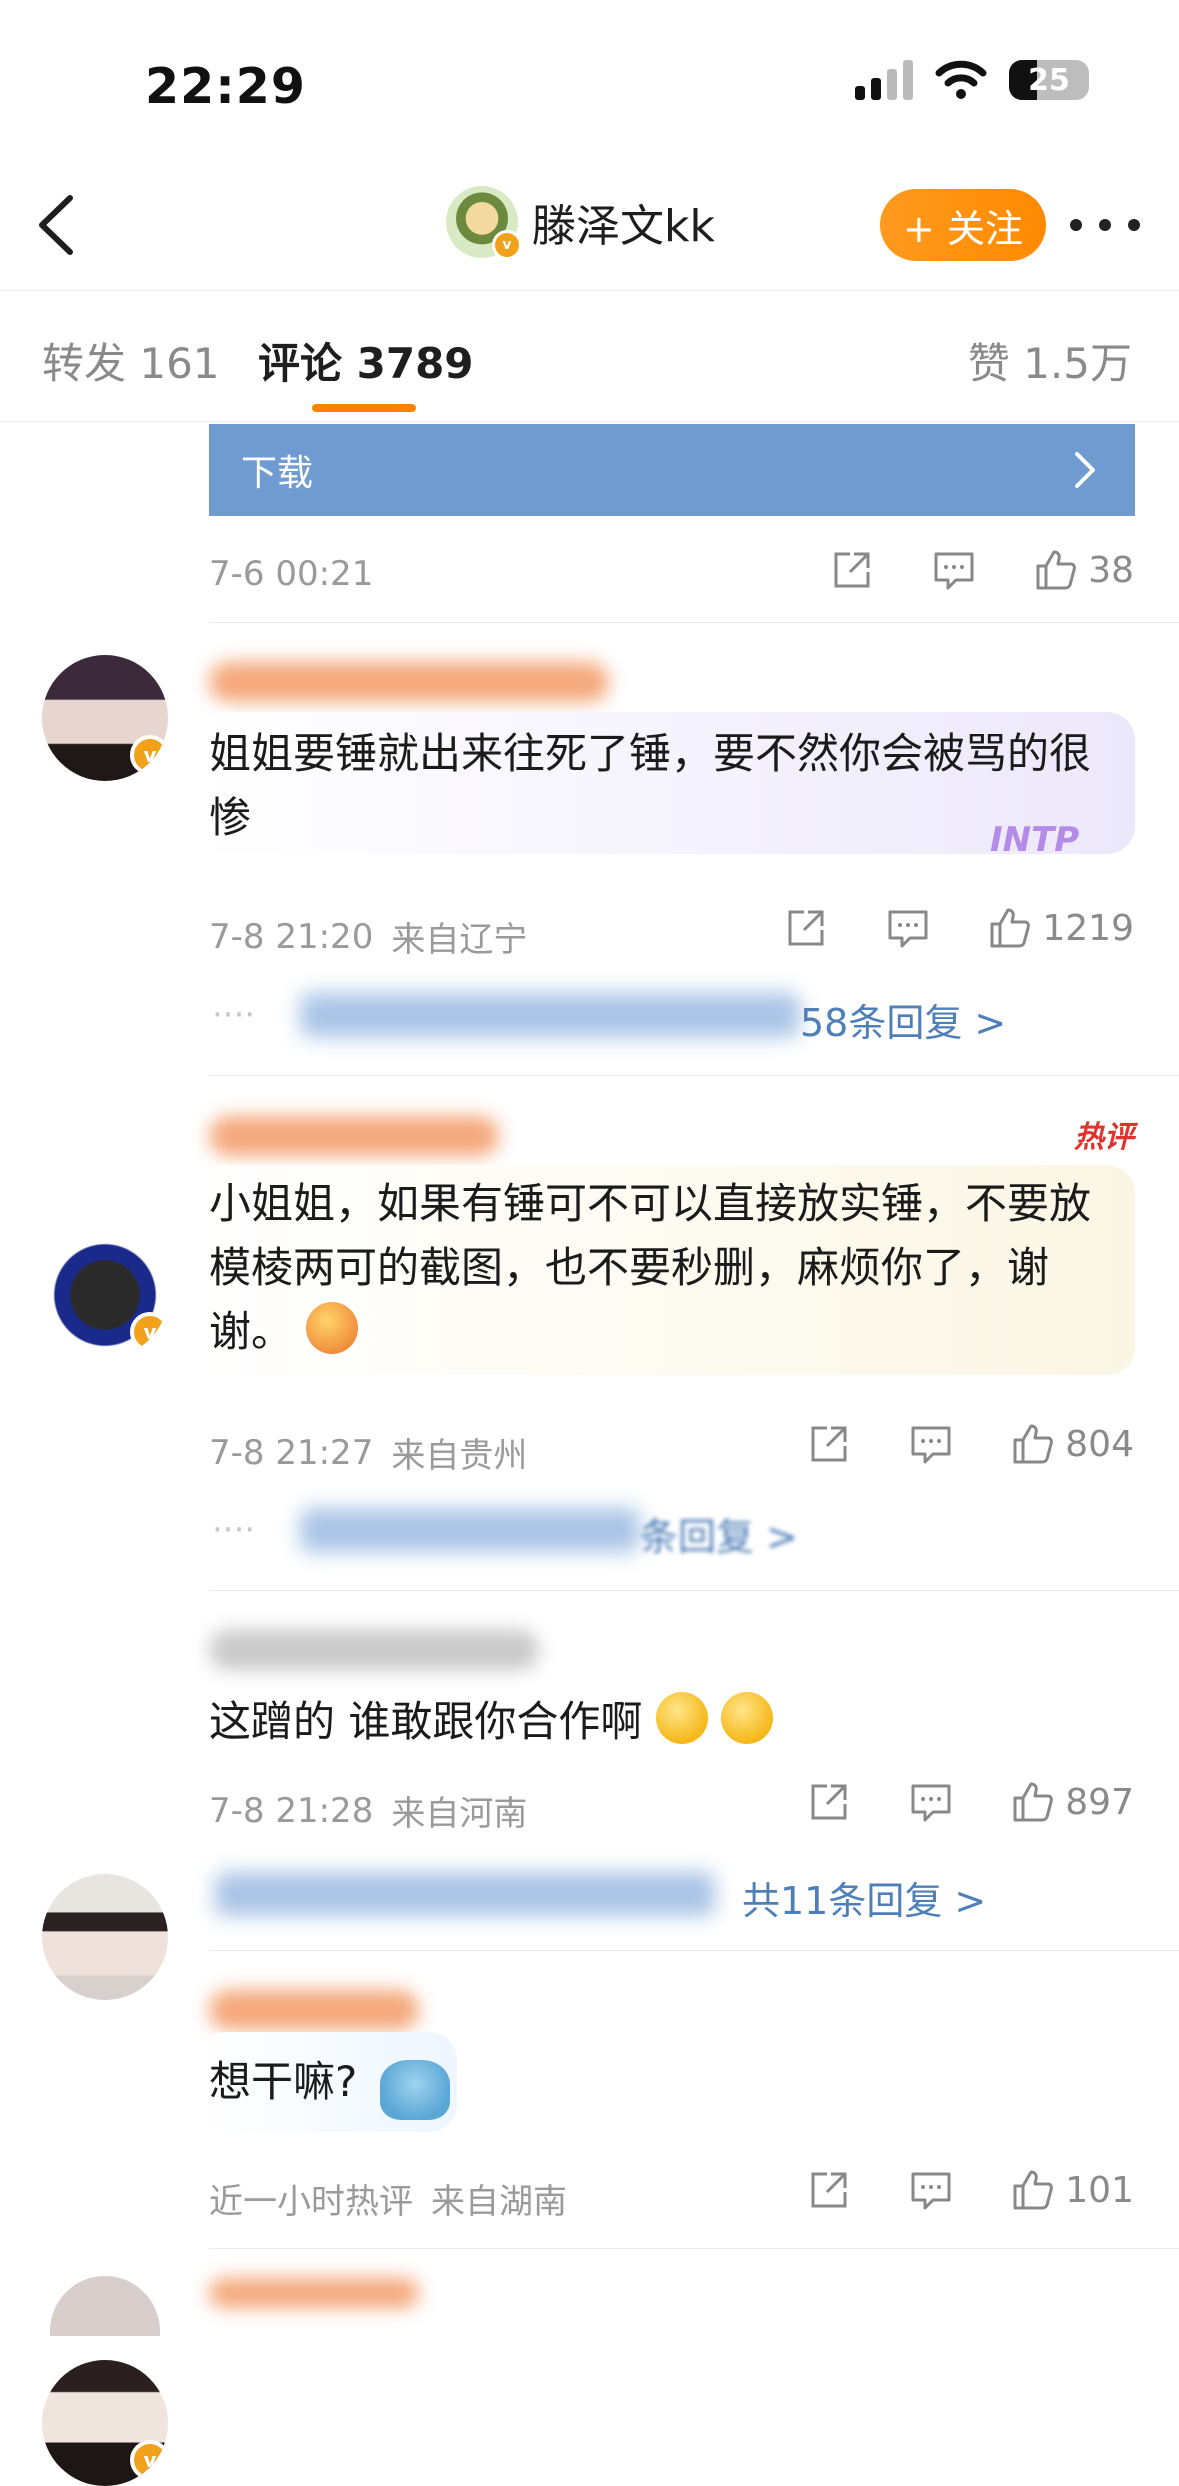 The height and width of the screenshot is (2486, 1179). I want to click on view-replies-link: 58条回复 >, so click(903, 1019).